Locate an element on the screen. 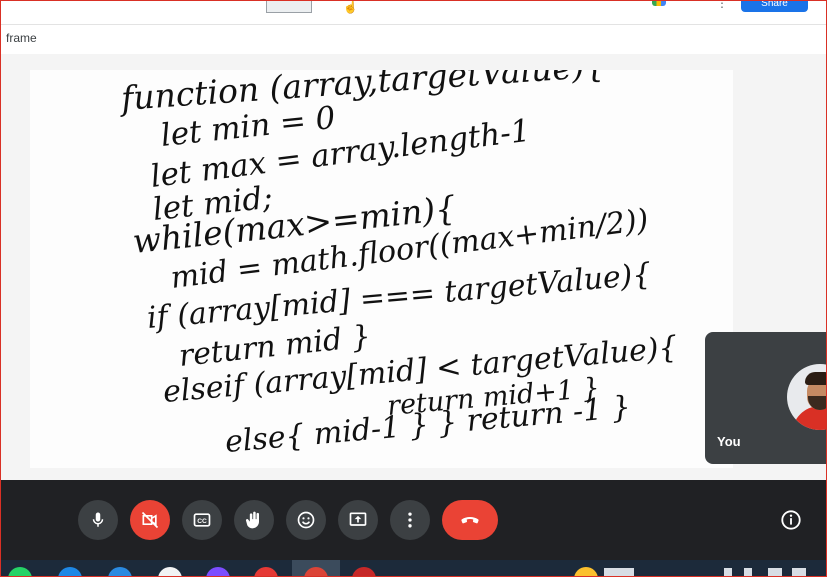  more-vert-icon: ⋮ is located at coordinates (722, 5).